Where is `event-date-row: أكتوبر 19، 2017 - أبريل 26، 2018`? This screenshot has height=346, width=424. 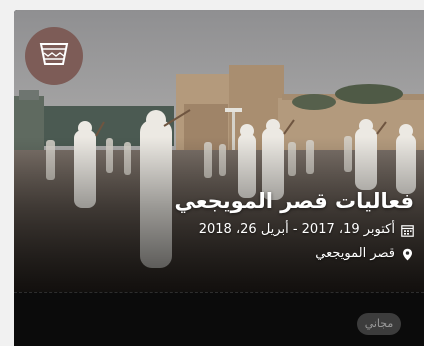
event-date-row: أكتوبر 19، 2017 - أبريل 26، 2018 is located at coordinates (224, 230).